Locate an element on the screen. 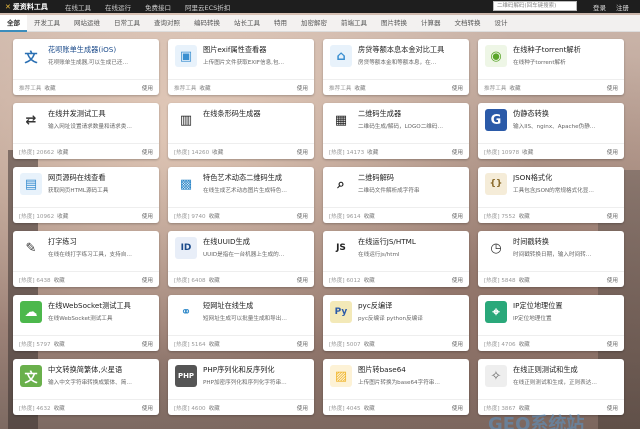 Image resolution: width=640 pixels, height=429 pixels. tool-title: 在线正则测试和生成 is located at coordinates (567, 370).